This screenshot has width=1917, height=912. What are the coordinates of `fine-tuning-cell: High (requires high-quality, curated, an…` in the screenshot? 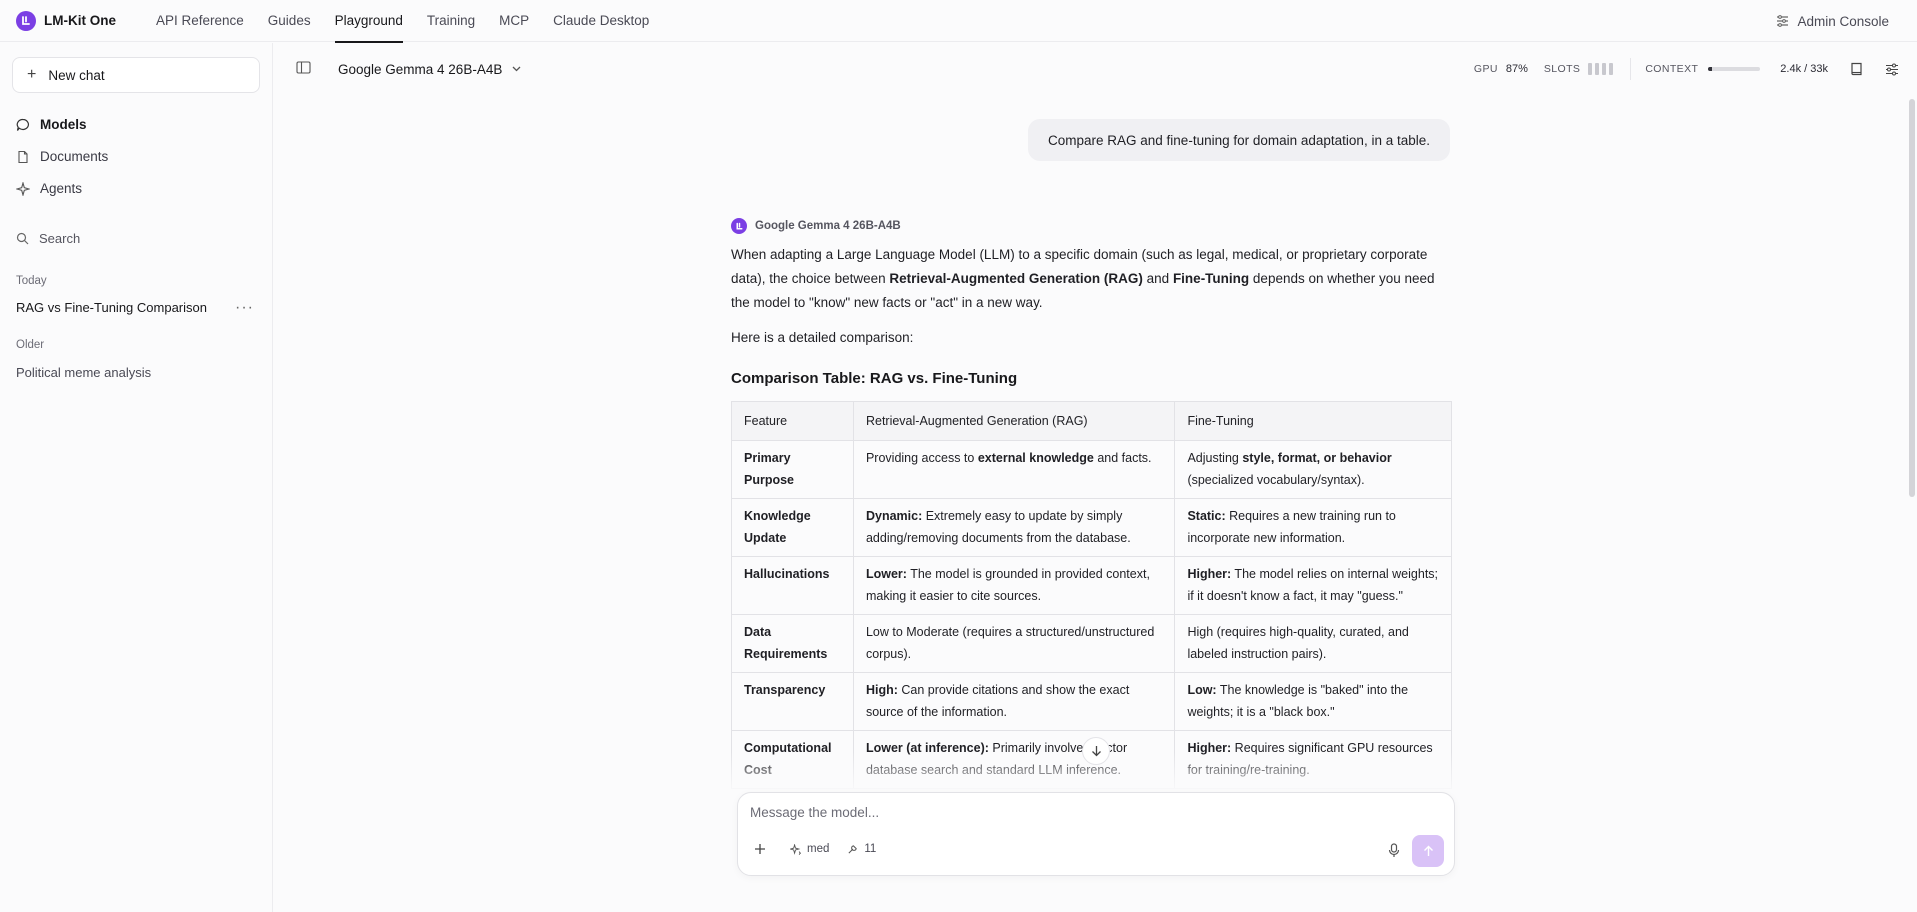 It's located at (1313, 643).